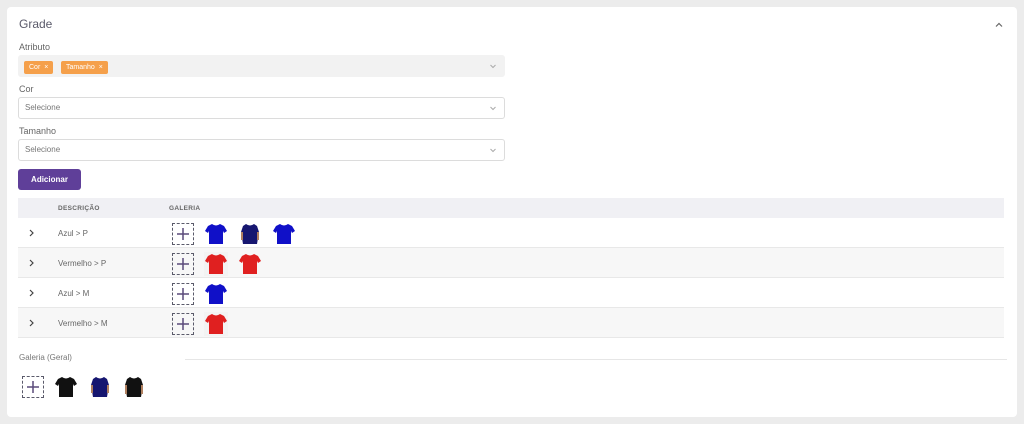  I want to click on table-row: Azul > P, so click(511, 233).